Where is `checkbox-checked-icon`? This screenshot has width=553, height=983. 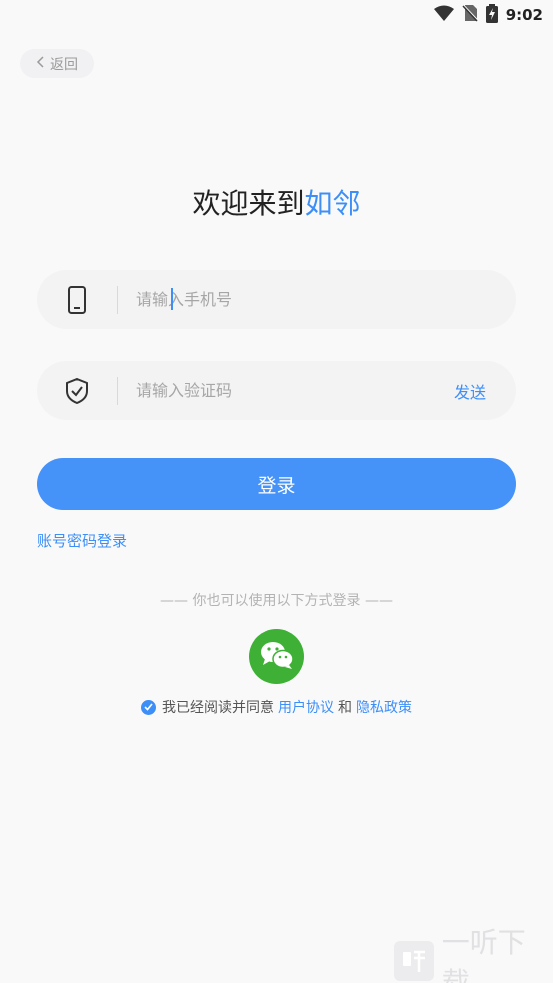 checkbox-checked-icon is located at coordinates (148, 707).